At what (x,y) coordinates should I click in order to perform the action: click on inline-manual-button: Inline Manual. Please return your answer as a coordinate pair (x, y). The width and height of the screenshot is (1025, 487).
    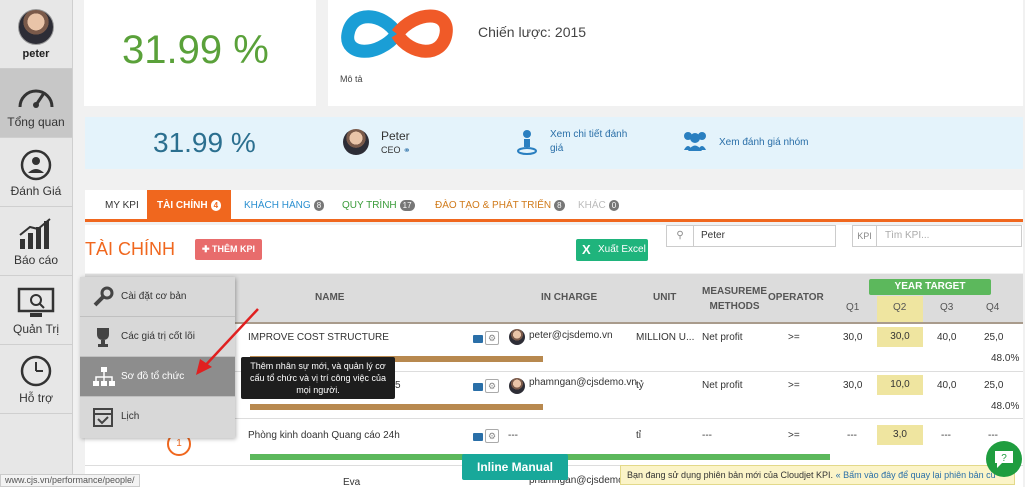
    Looking at the image, I should click on (515, 467).